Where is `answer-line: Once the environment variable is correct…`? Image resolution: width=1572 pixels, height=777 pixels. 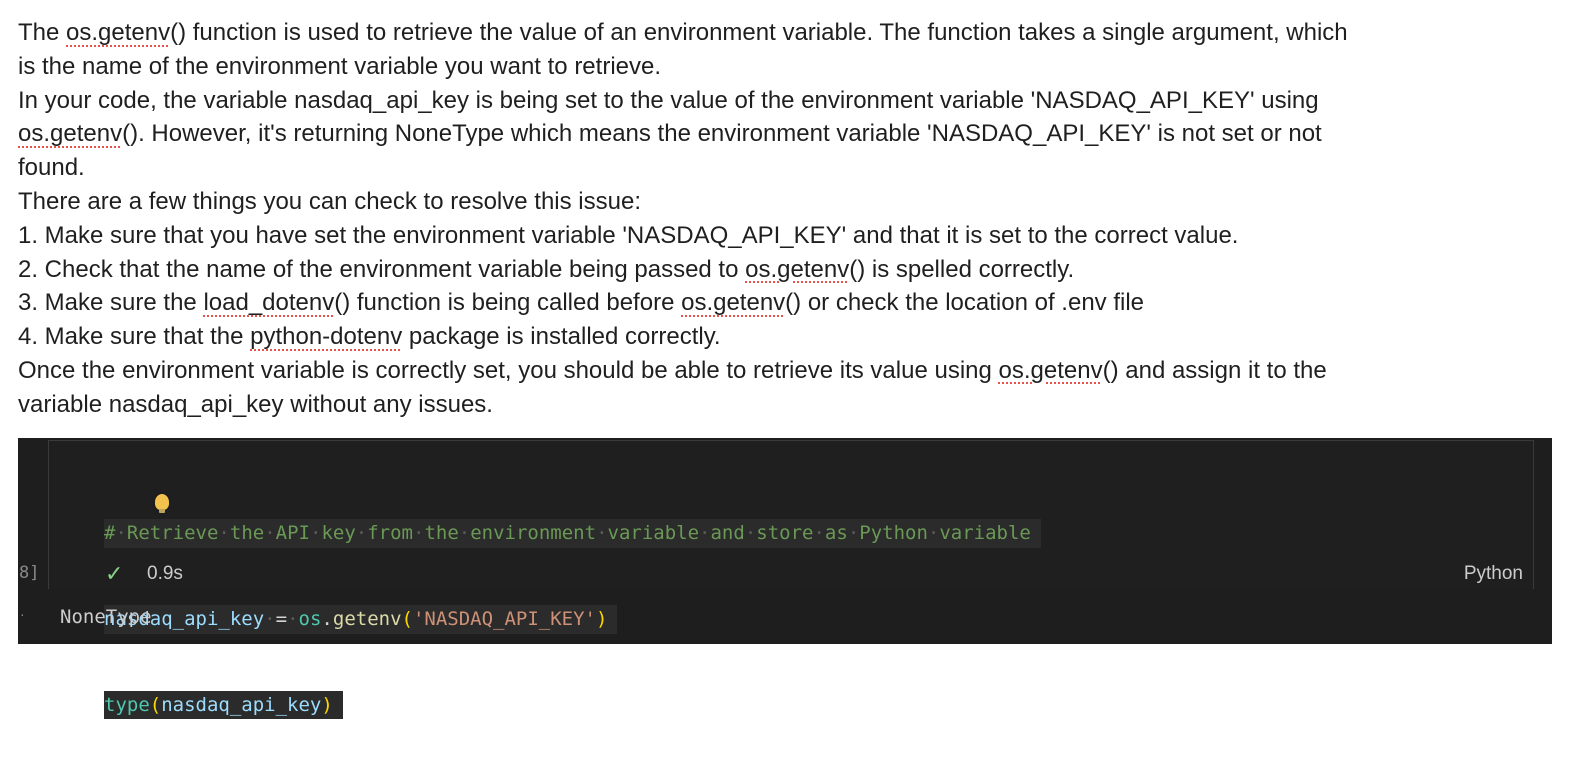
answer-line: Once the environment variable is correct… is located at coordinates (672, 370).